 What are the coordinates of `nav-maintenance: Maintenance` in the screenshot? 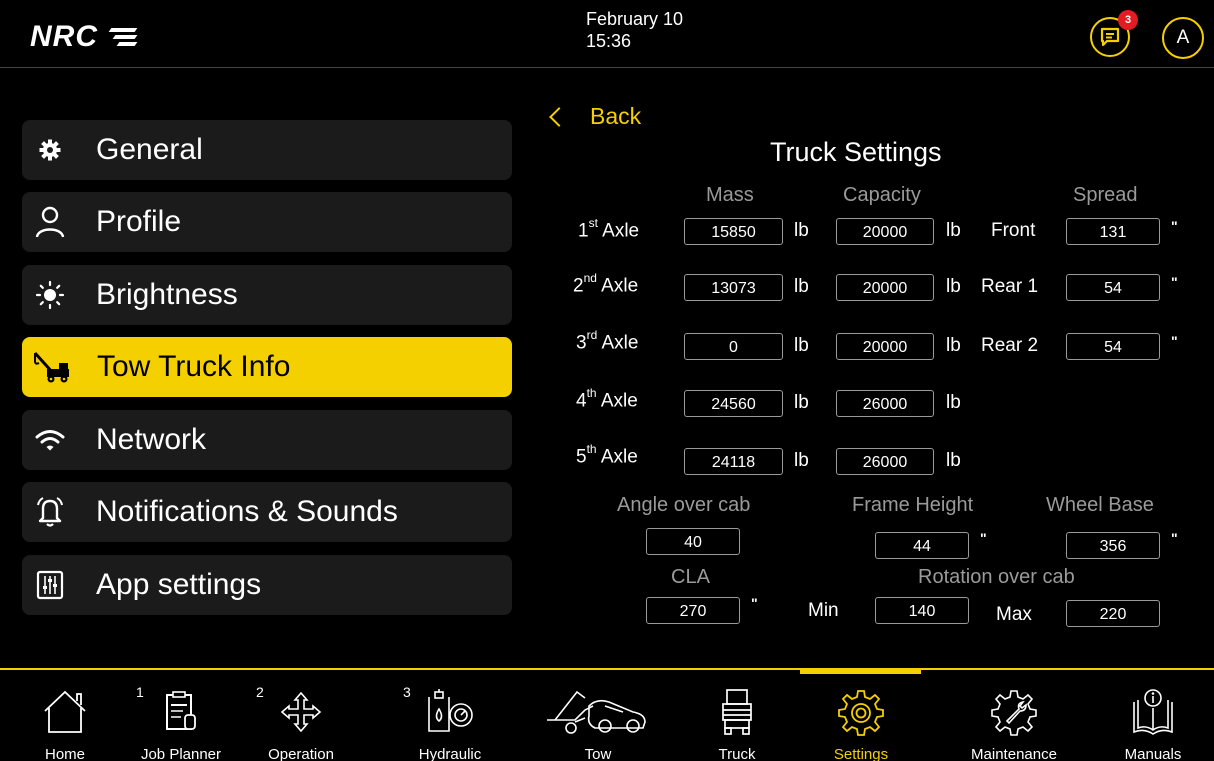 It's located at (1014, 715).